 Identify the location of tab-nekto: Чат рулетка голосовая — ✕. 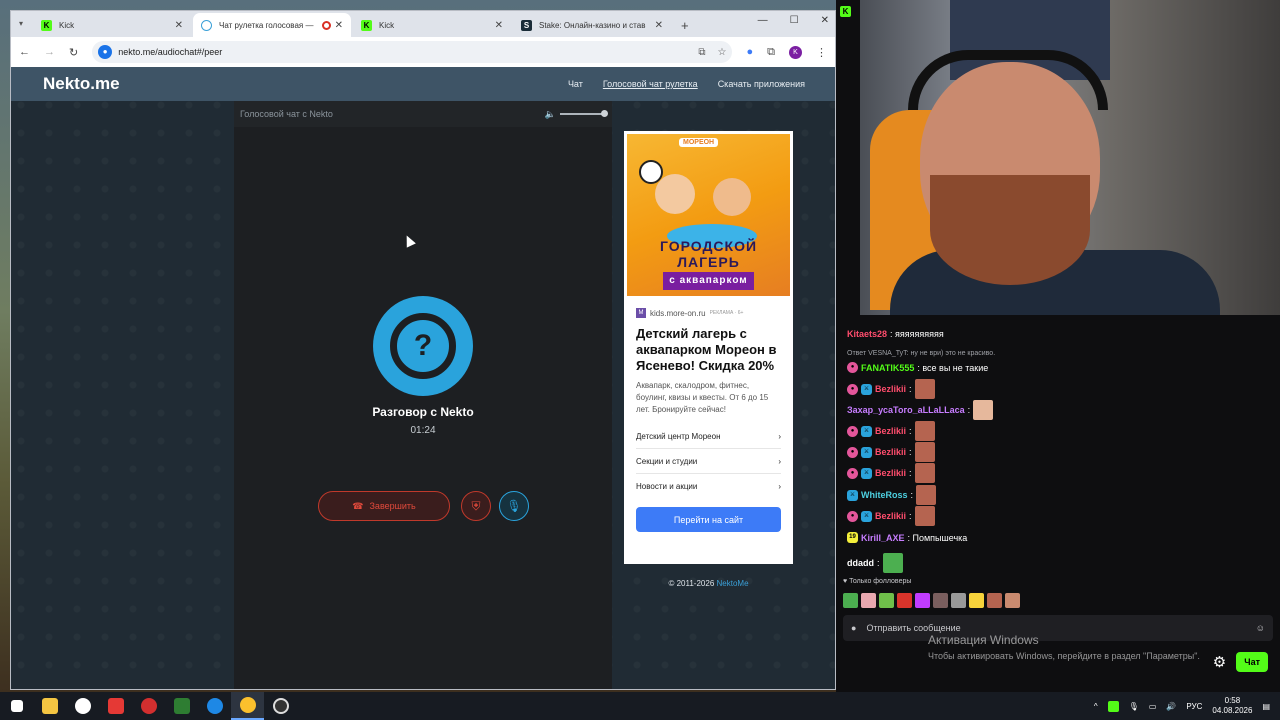
(272, 25).